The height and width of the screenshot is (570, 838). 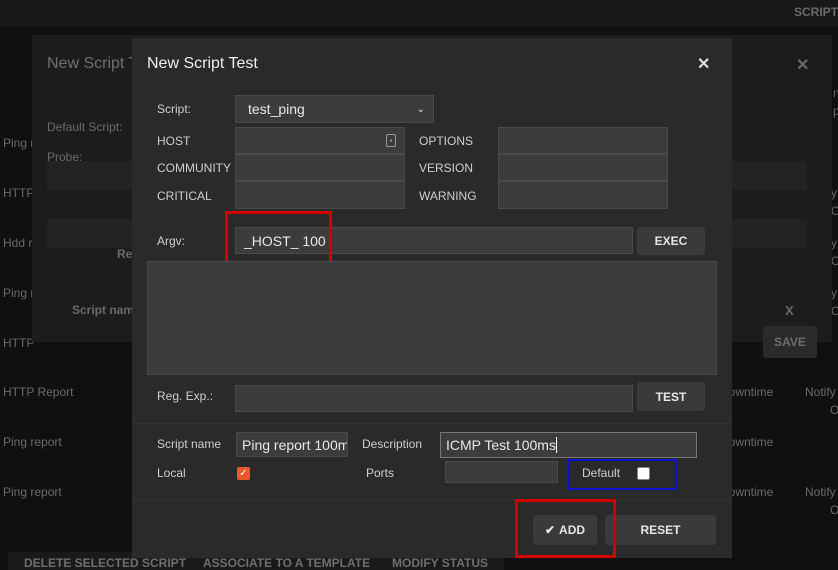 What do you see at coordinates (93, 63) in the screenshot?
I see `back-modal-title: New Script T` at bounding box center [93, 63].